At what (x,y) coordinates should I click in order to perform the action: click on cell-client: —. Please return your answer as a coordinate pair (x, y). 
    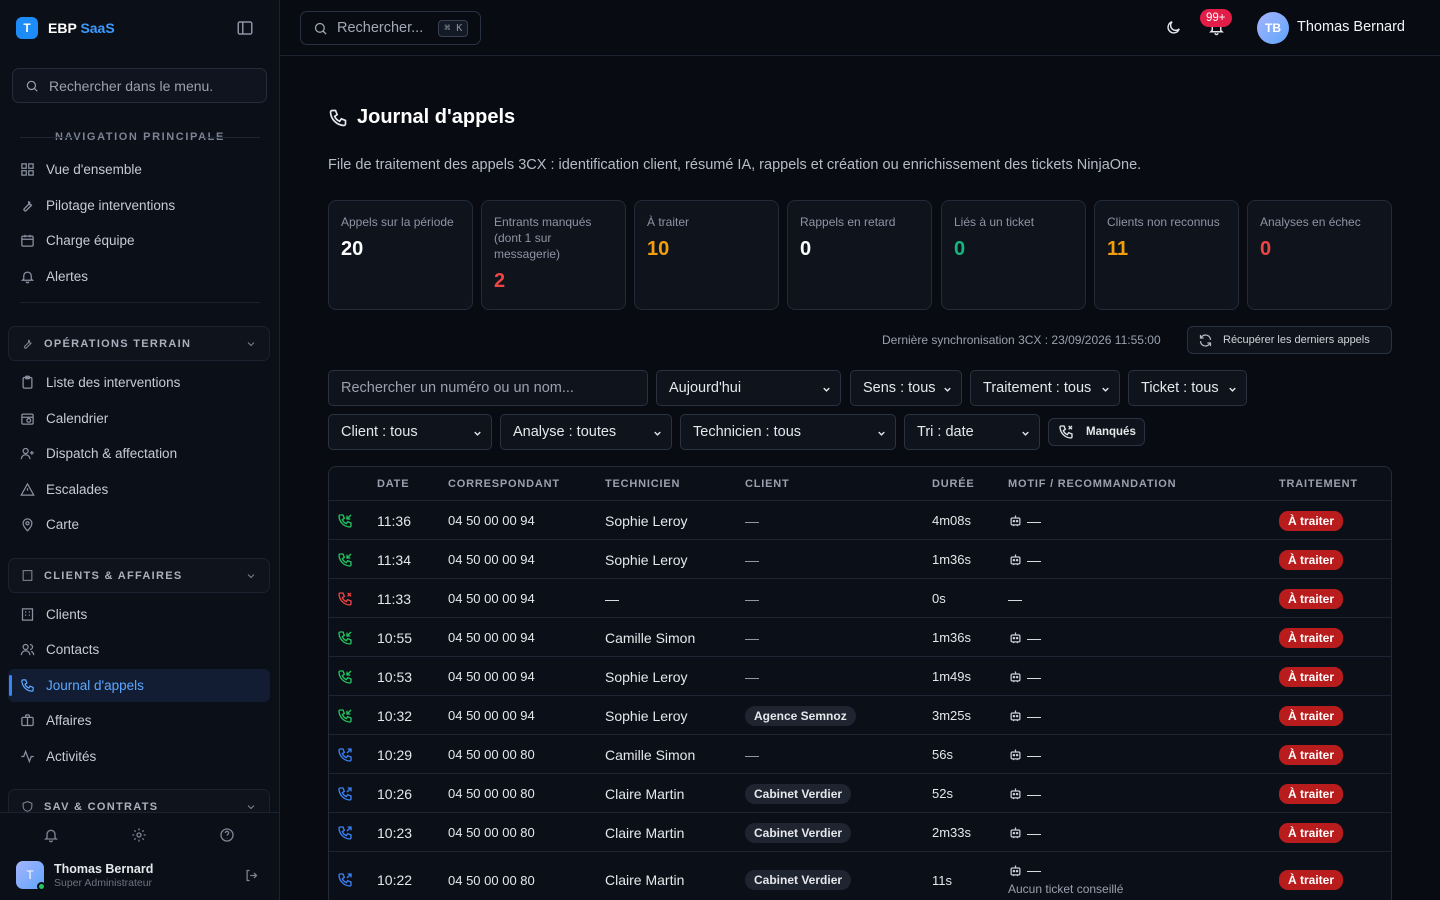
    Looking at the image, I should click on (752, 559).